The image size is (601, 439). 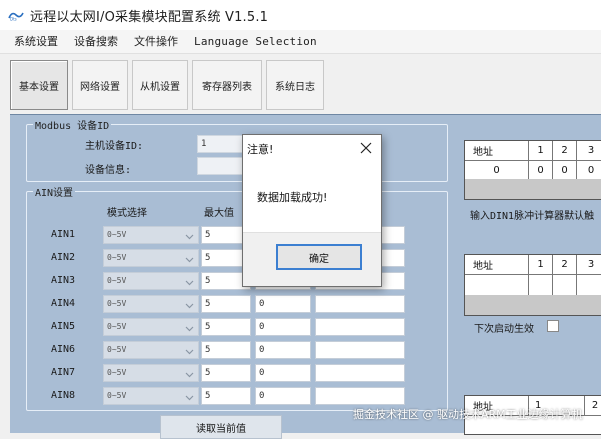 I want to click on table2-value-address, so click(x=497, y=286).